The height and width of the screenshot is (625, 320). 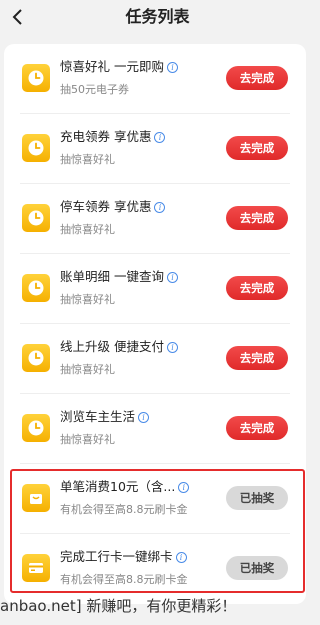 I want to click on top-bar: 任务列表, so click(x=157, y=18).